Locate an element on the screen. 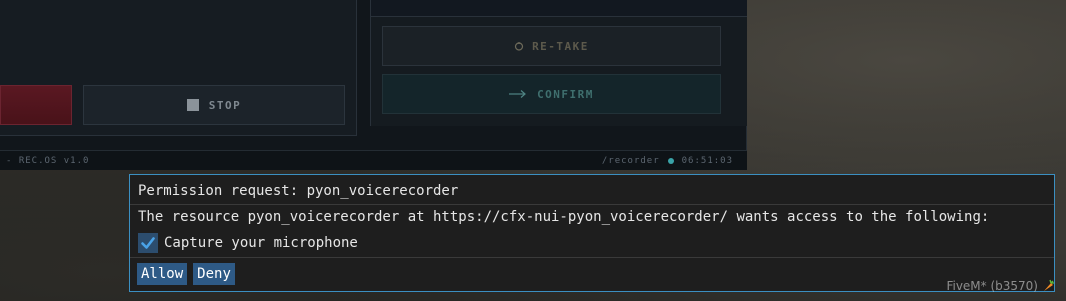 The width and height of the screenshot is (1066, 301). dialog-actions: Allow Deny is located at coordinates (186, 274).